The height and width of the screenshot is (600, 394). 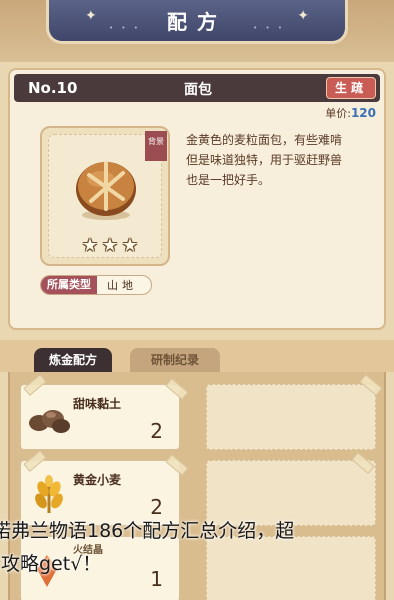 I want to click on bread-icon, so click(x=106, y=190).